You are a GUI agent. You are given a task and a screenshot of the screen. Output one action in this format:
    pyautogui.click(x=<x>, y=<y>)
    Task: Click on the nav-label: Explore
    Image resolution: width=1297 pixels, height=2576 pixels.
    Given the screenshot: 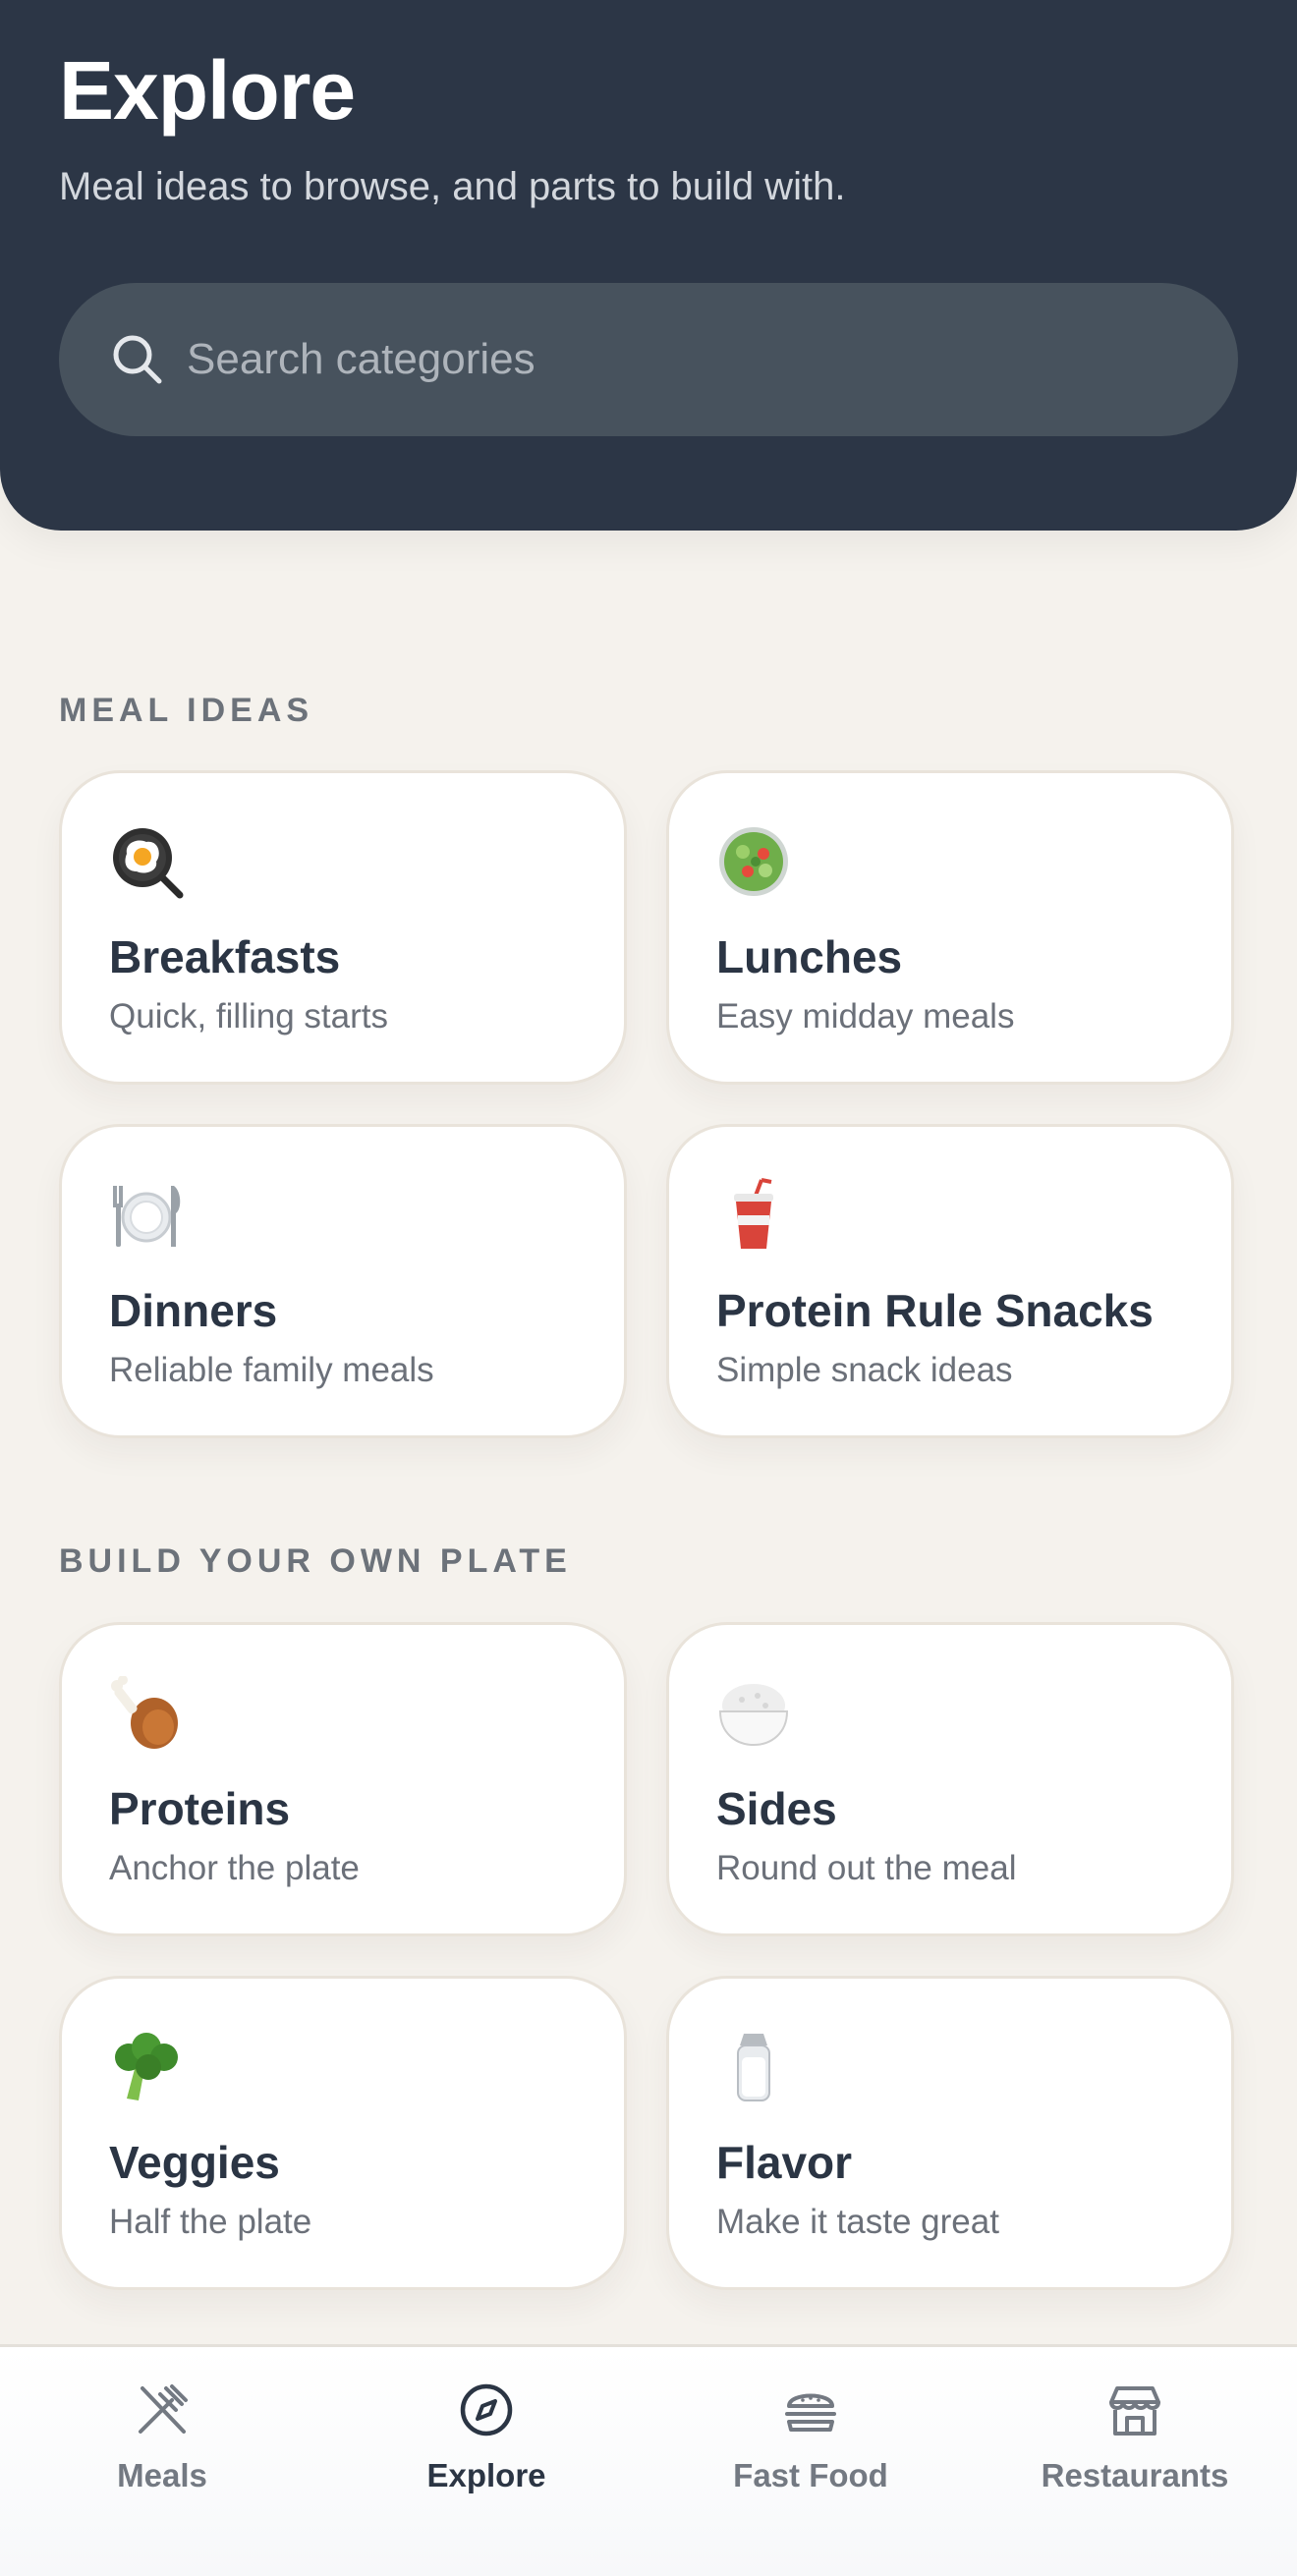 What is the action you would take?
    pyautogui.click(x=486, y=2475)
    